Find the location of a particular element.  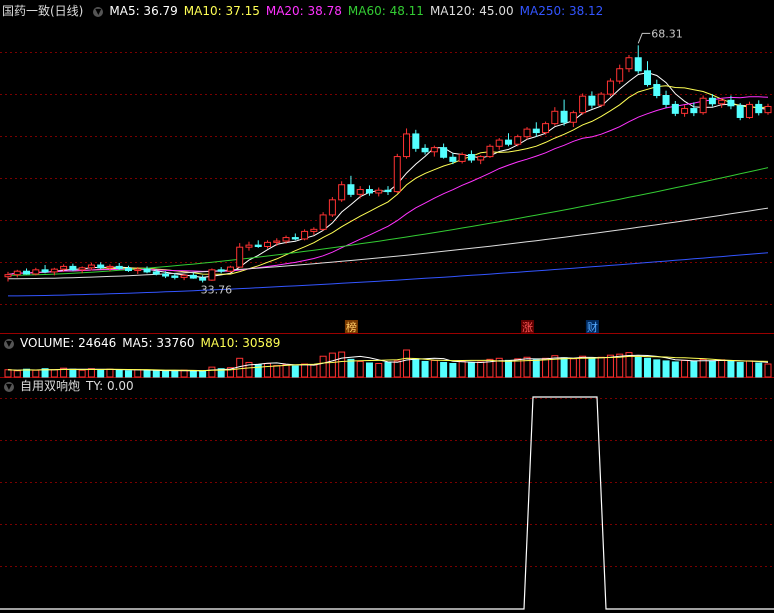

high-pointer is located at coordinates (644, 38).